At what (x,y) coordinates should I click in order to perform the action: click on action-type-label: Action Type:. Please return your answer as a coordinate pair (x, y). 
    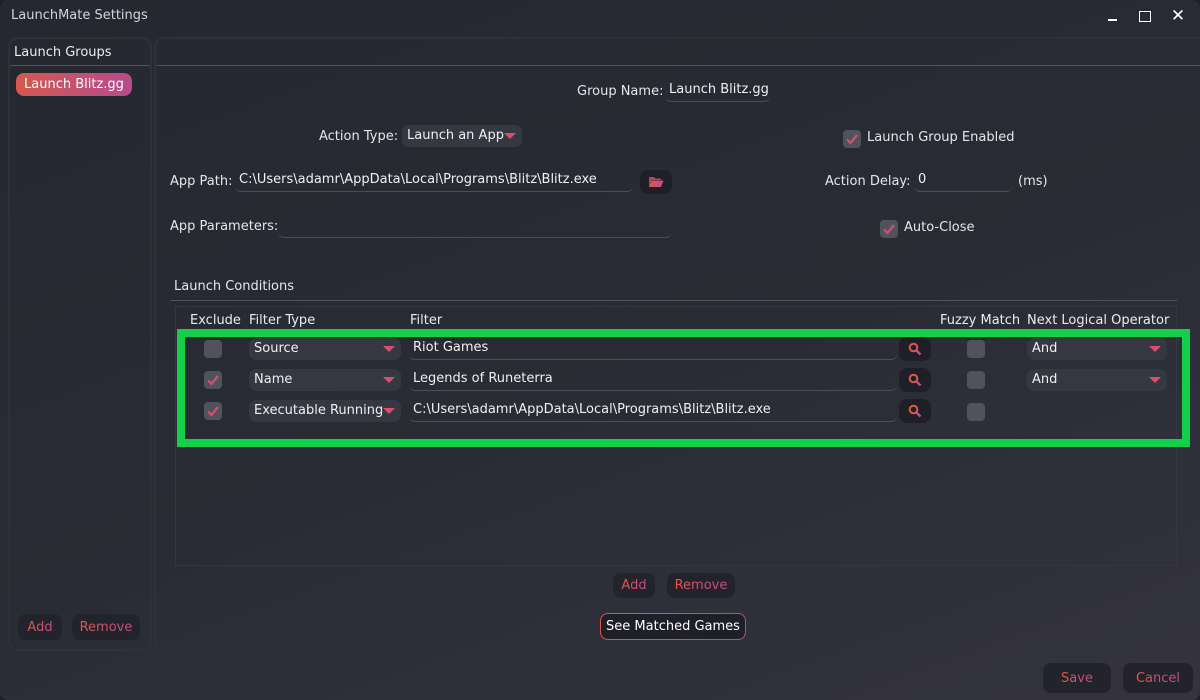
    Looking at the image, I should click on (359, 136).